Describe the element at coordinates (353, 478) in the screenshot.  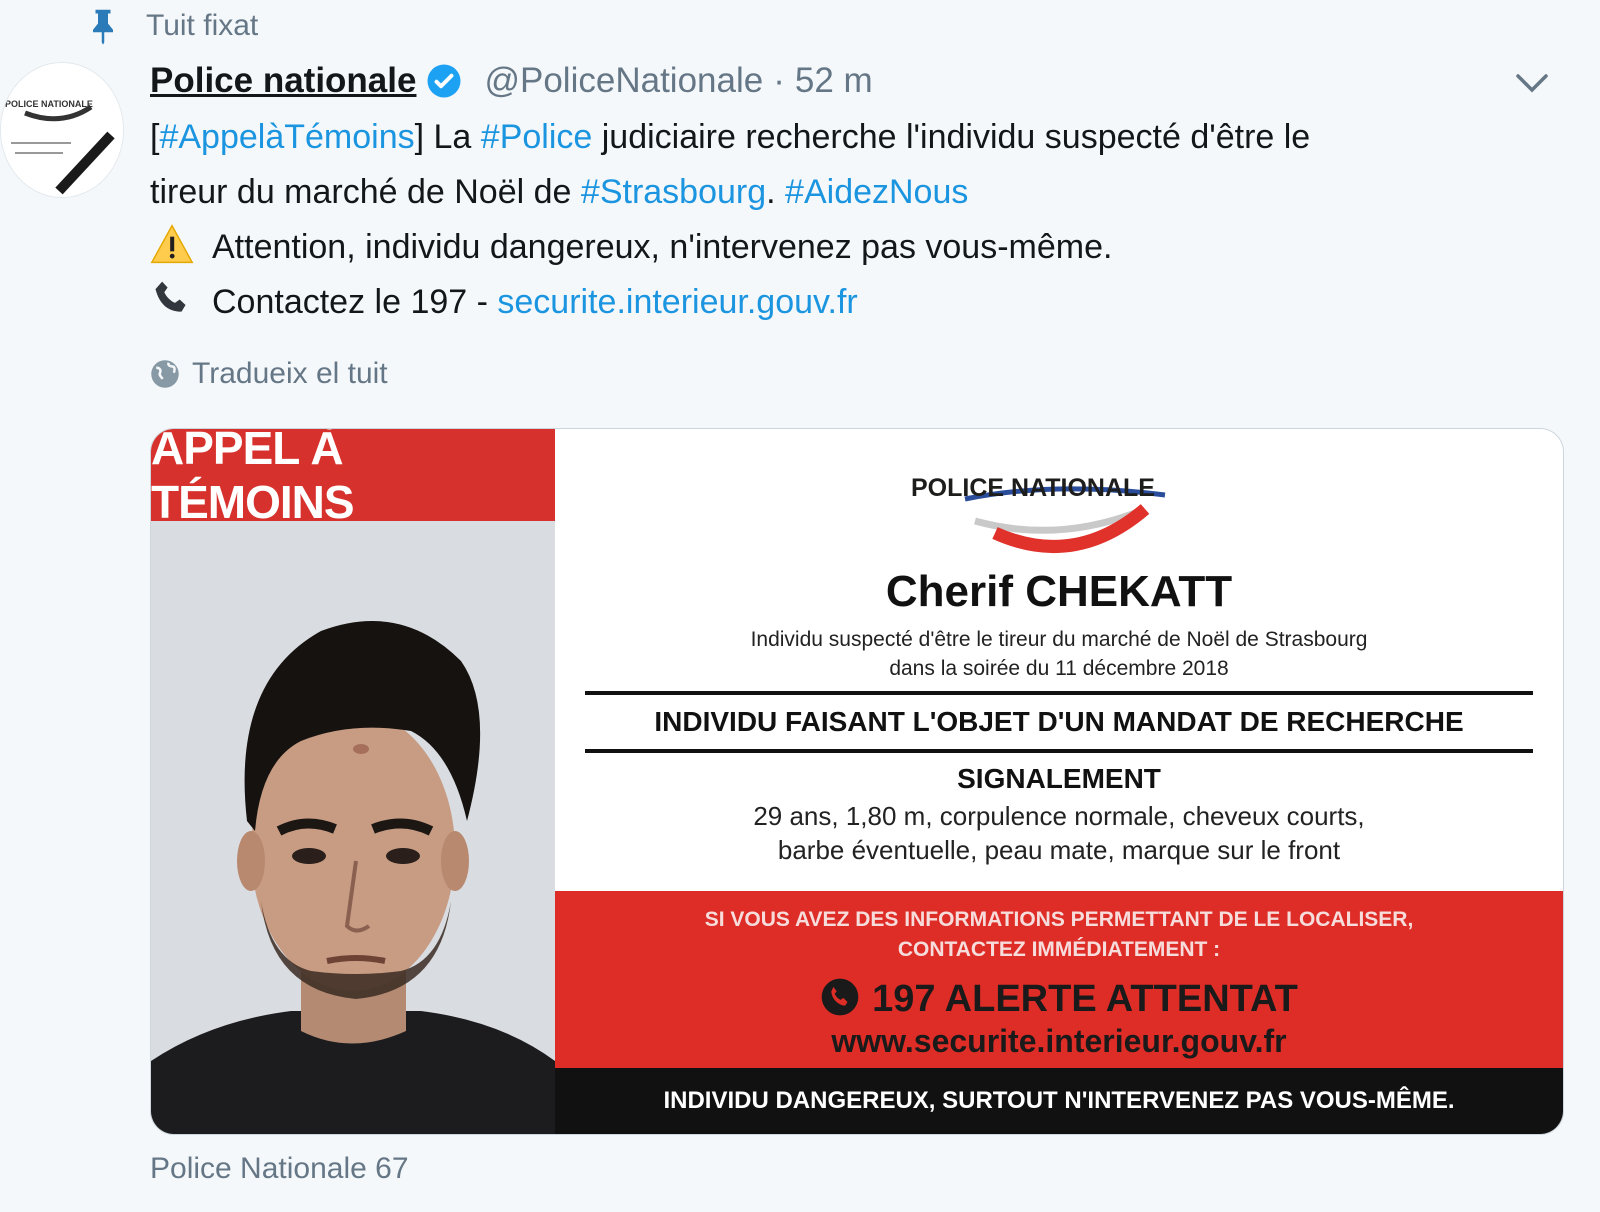
I see `appel-banner: APPEL À TÉMOINS` at that location.